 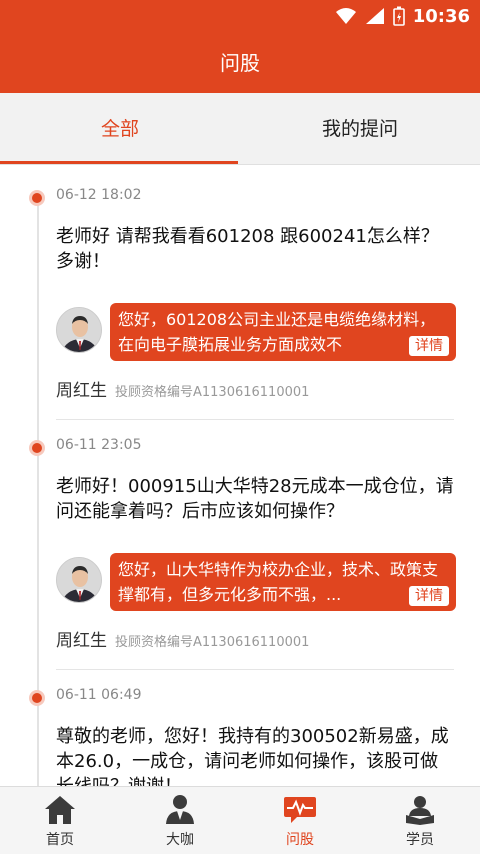 I want to click on question-time: 06-11 23:05, so click(x=99, y=445).